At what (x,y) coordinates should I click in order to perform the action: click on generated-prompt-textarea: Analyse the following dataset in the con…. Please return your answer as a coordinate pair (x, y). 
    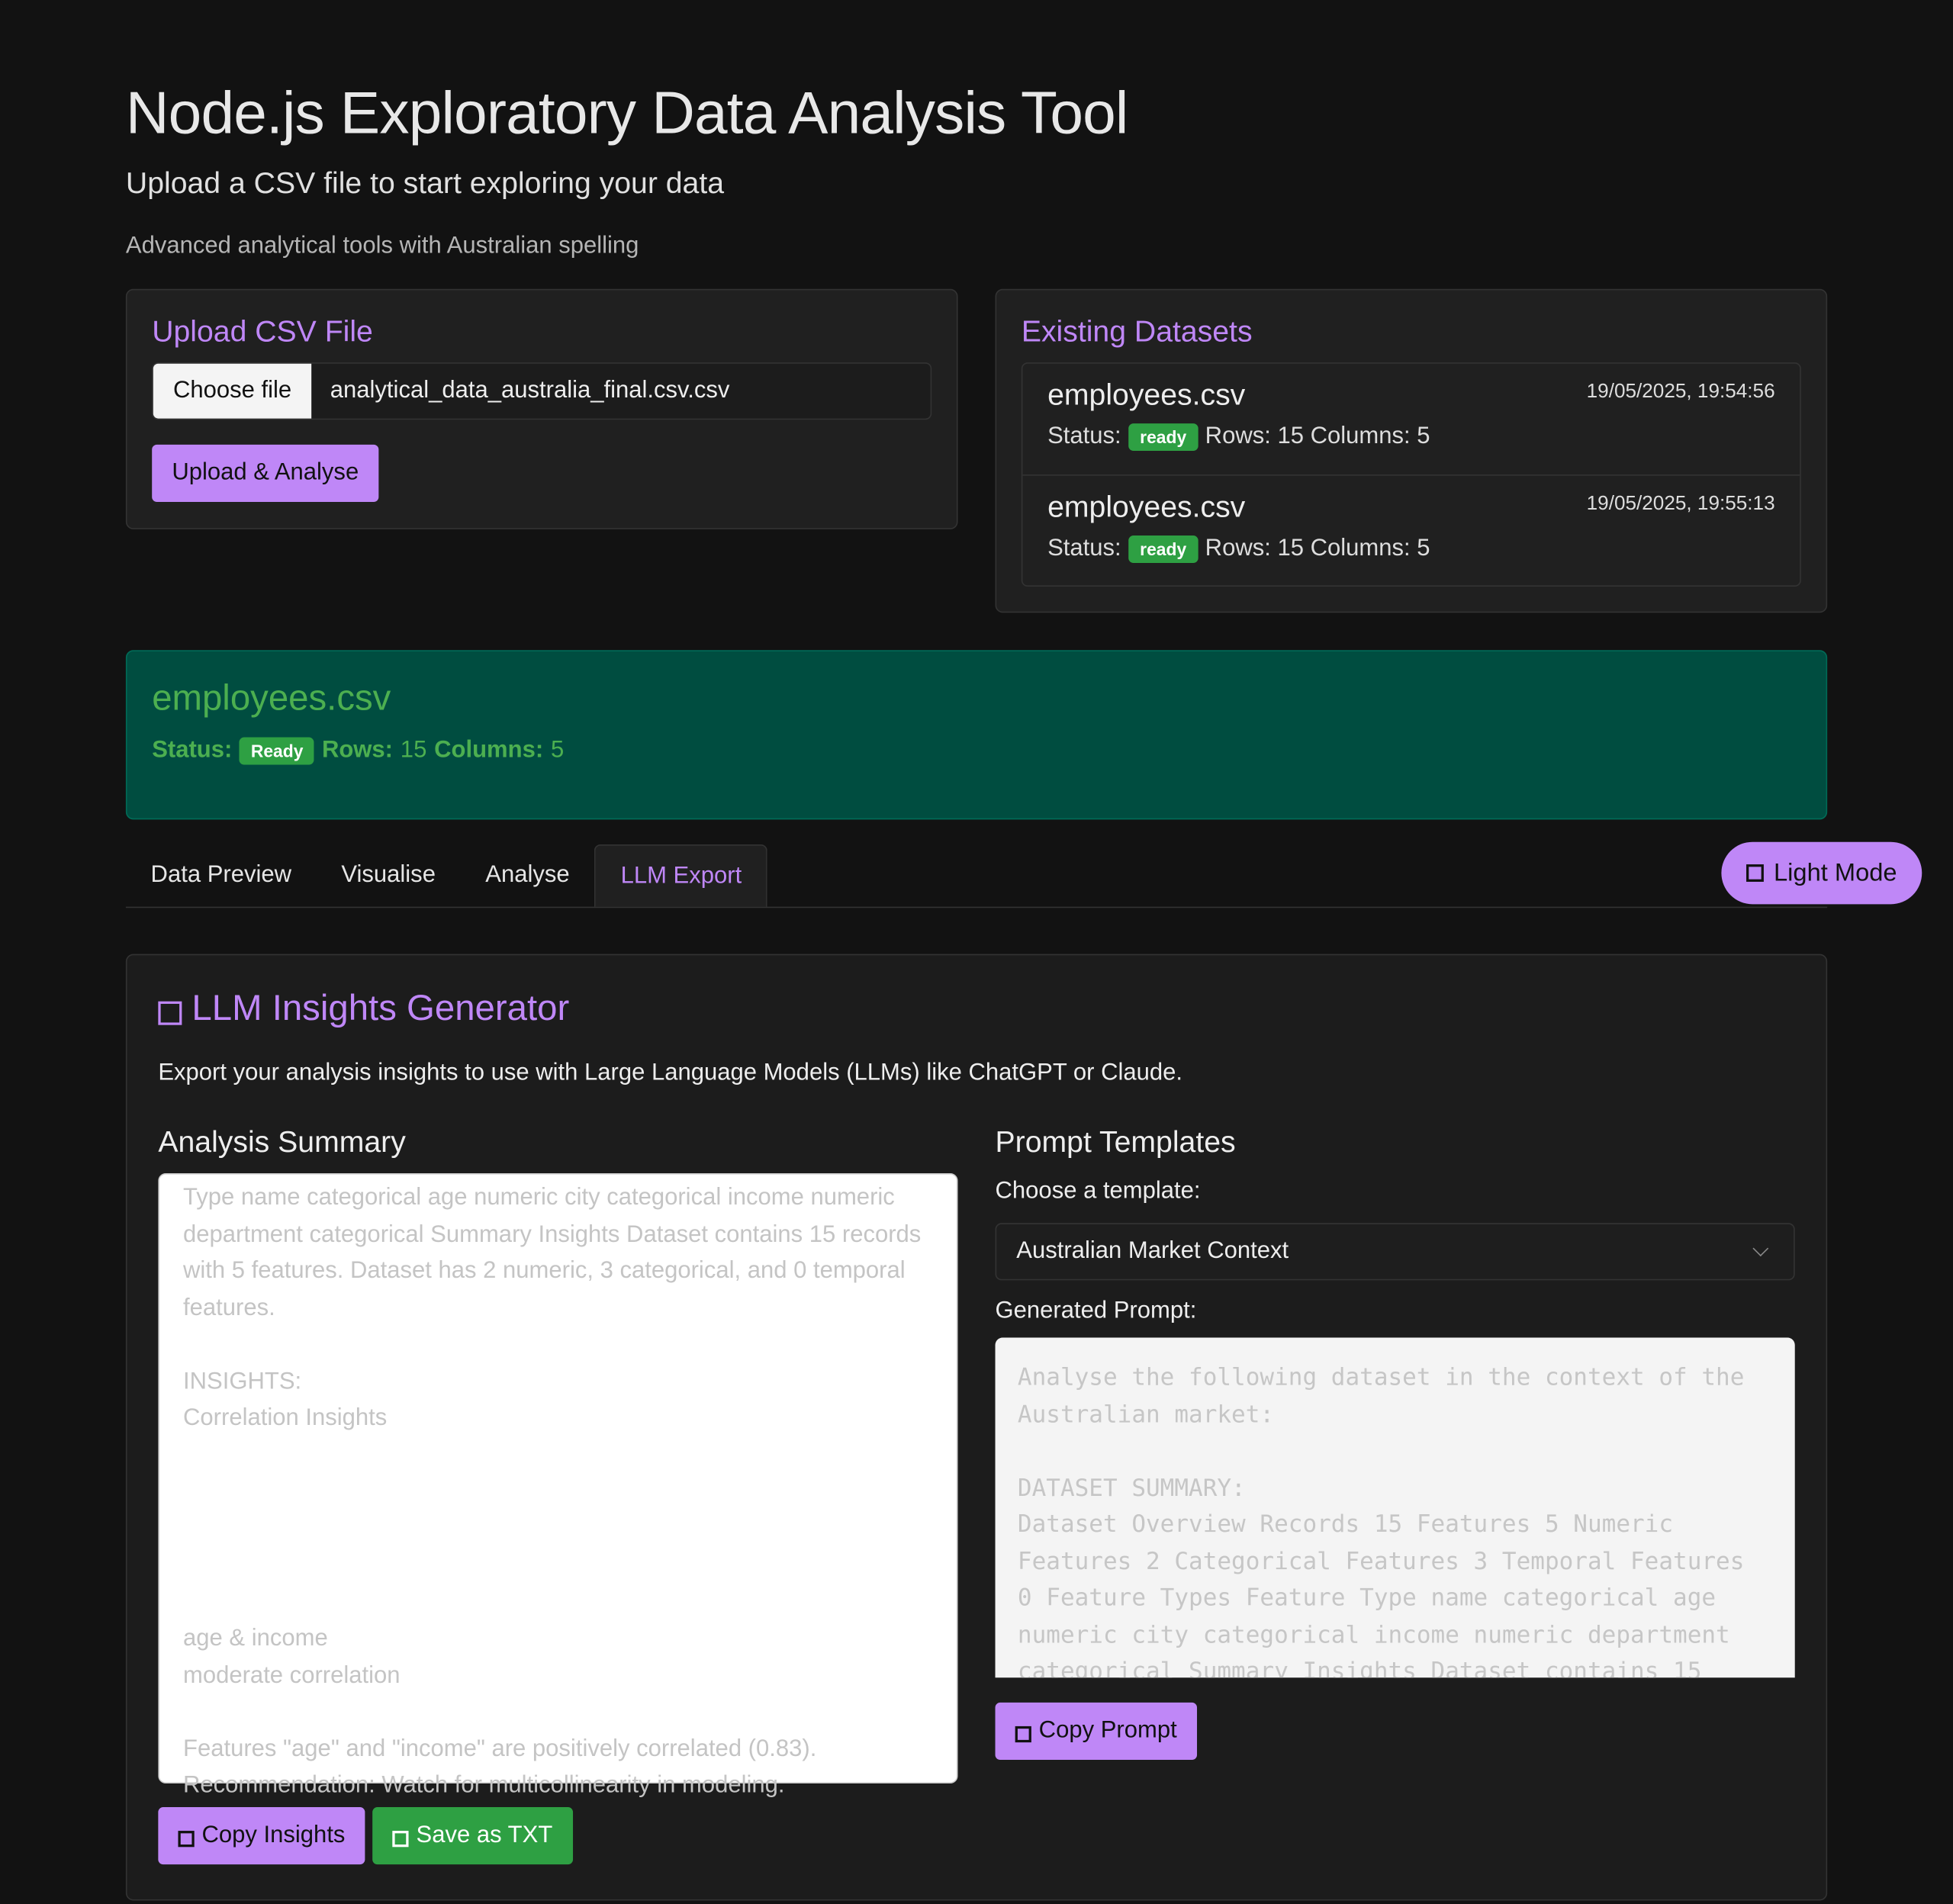
    Looking at the image, I should click on (1395, 1507).